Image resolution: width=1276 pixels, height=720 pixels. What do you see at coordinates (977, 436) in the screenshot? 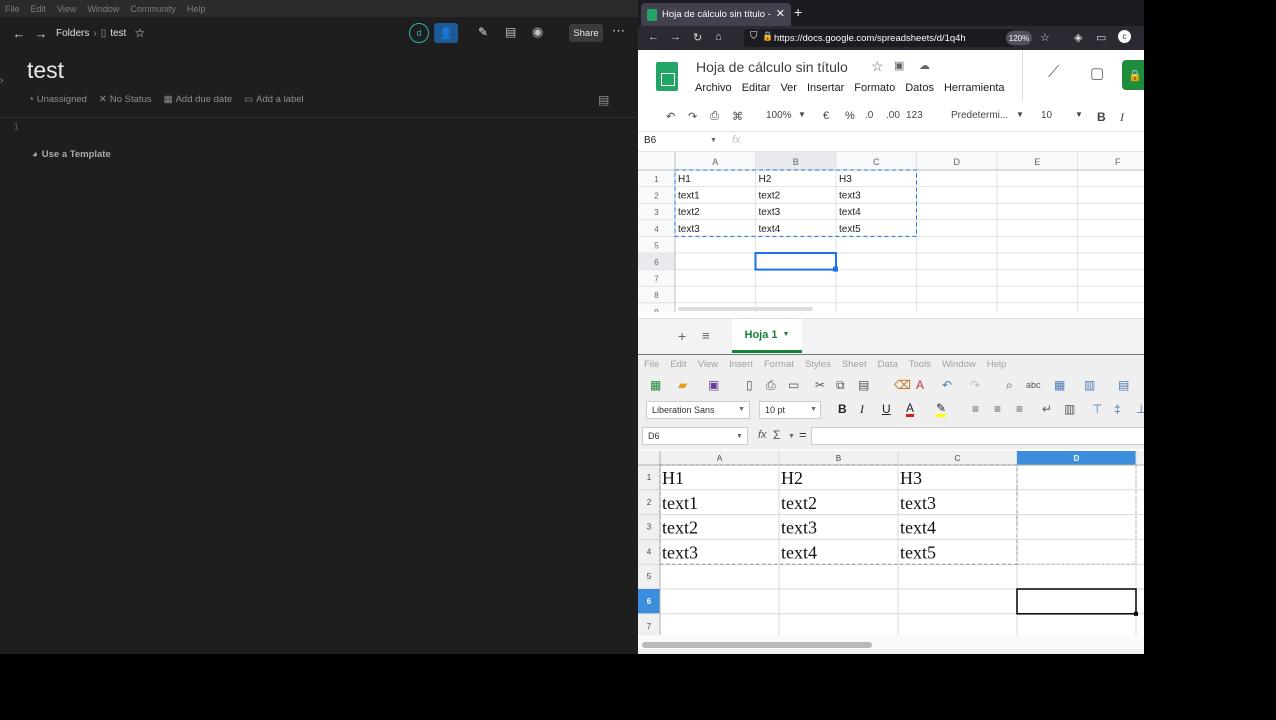
I see `formula-input` at bounding box center [977, 436].